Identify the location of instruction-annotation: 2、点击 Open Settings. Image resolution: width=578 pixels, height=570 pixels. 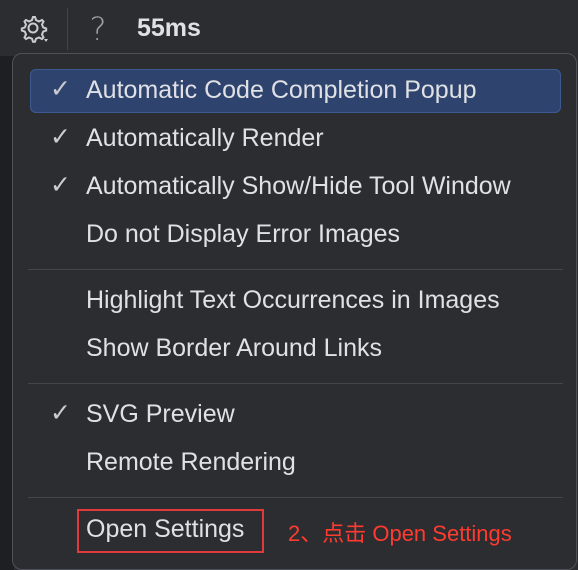
(400, 533).